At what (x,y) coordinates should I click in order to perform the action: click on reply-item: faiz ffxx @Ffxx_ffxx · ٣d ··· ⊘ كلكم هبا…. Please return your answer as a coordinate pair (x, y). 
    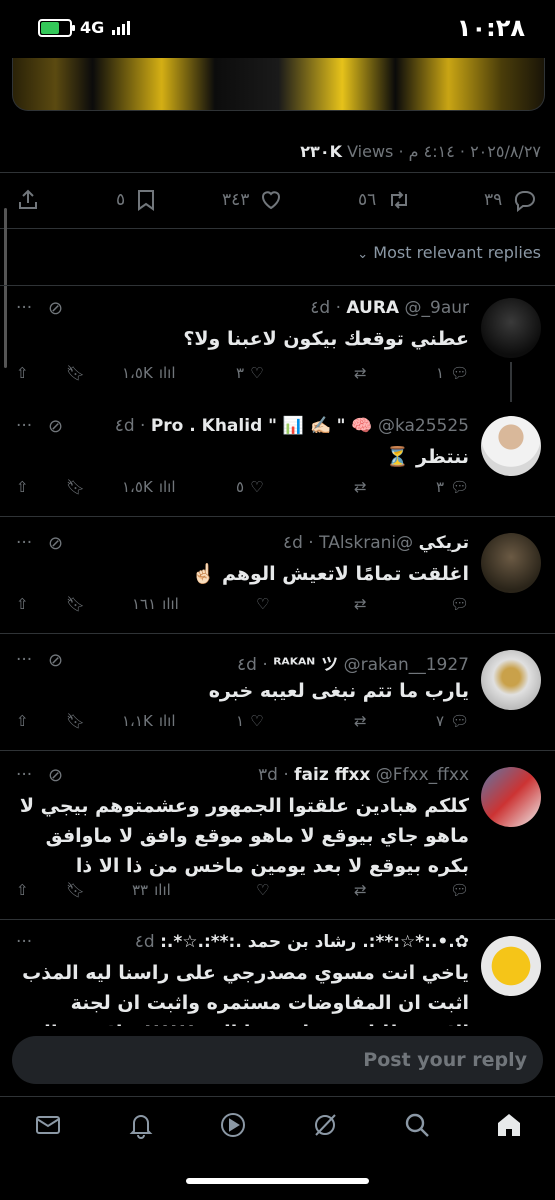
    Looking at the image, I should click on (277, 835).